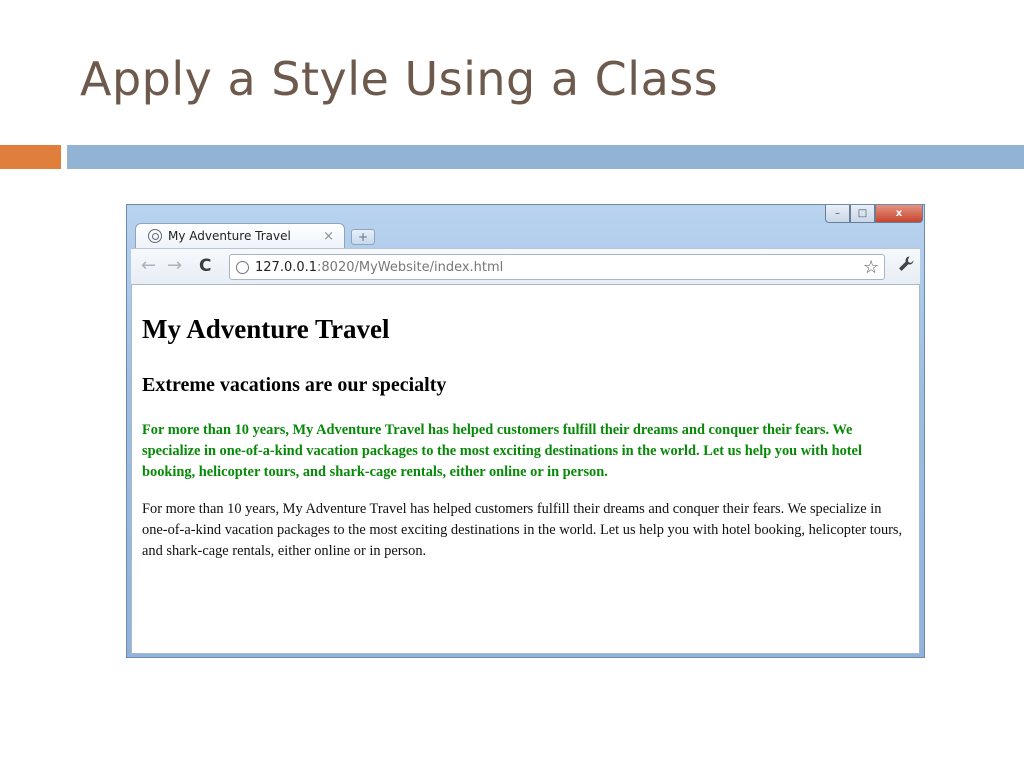 The width and height of the screenshot is (1024, 768). What do you see at coordinates (155, 236) in the screenshot?
I see `globe-icon` at bounding box center [155, 236].